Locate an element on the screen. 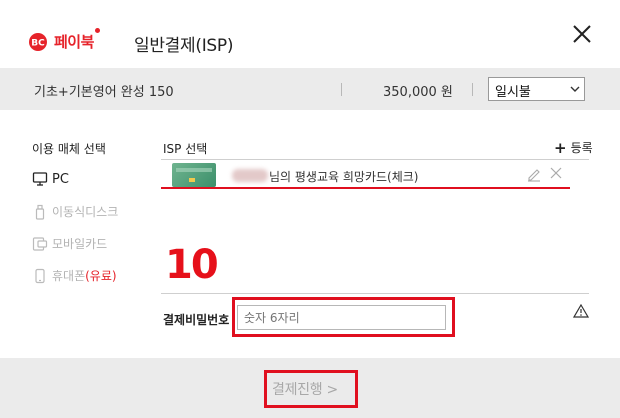  password-label: 결제비밀번호 is located at coordinates (196, 320).